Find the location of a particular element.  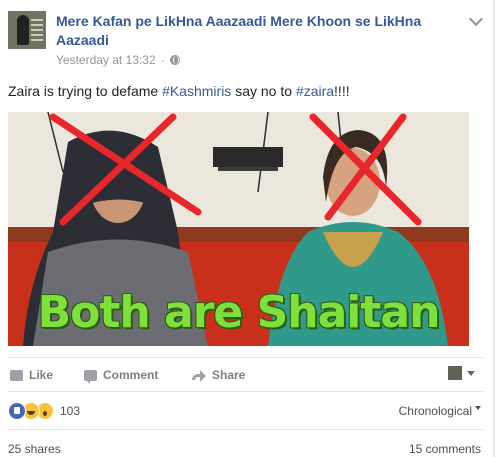

post-meta: Yesterday at 13:32 · is located at coordinates (118, 60).